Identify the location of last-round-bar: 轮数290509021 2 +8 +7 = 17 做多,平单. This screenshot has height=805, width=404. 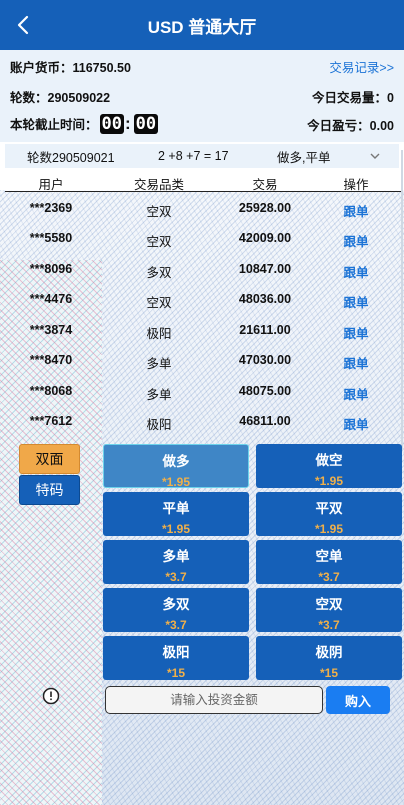
(202, 156).